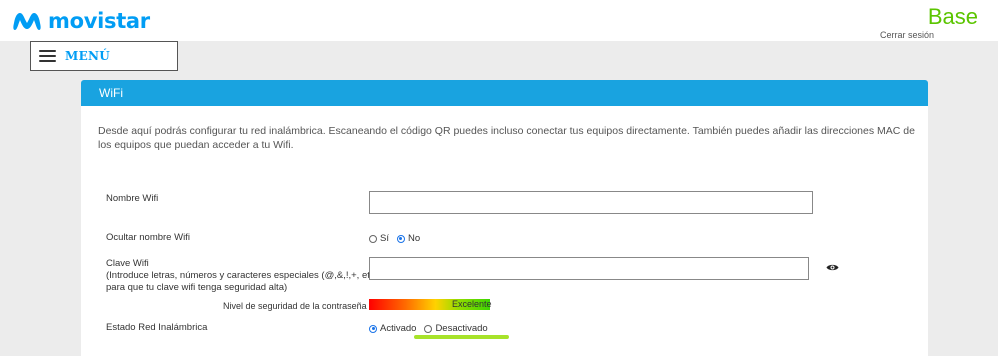  I want to click on hide-name-yes-radio: Sí, so click(379, 238).